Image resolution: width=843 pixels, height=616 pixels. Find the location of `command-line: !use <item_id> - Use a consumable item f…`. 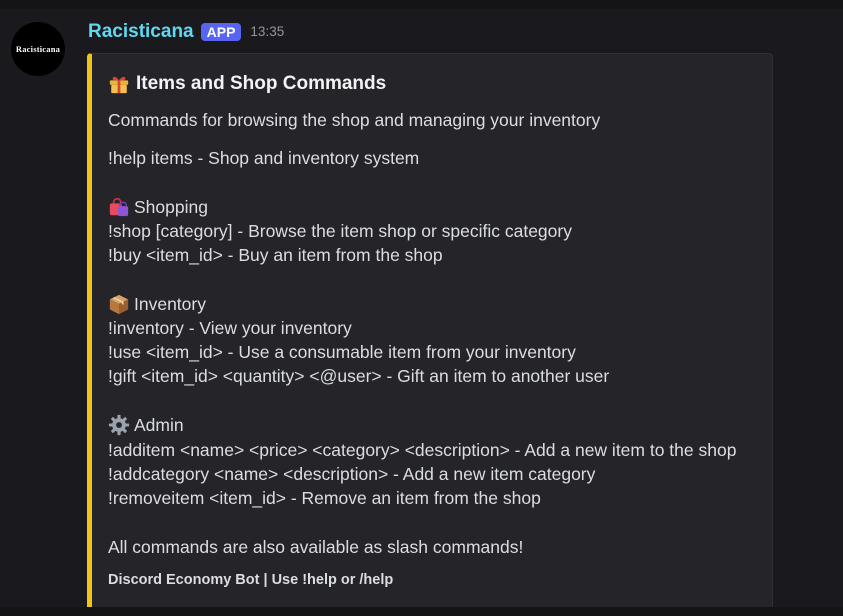

command-line: !use <item_id> - Use a consumable item f… is located at coordinates (342, 352).